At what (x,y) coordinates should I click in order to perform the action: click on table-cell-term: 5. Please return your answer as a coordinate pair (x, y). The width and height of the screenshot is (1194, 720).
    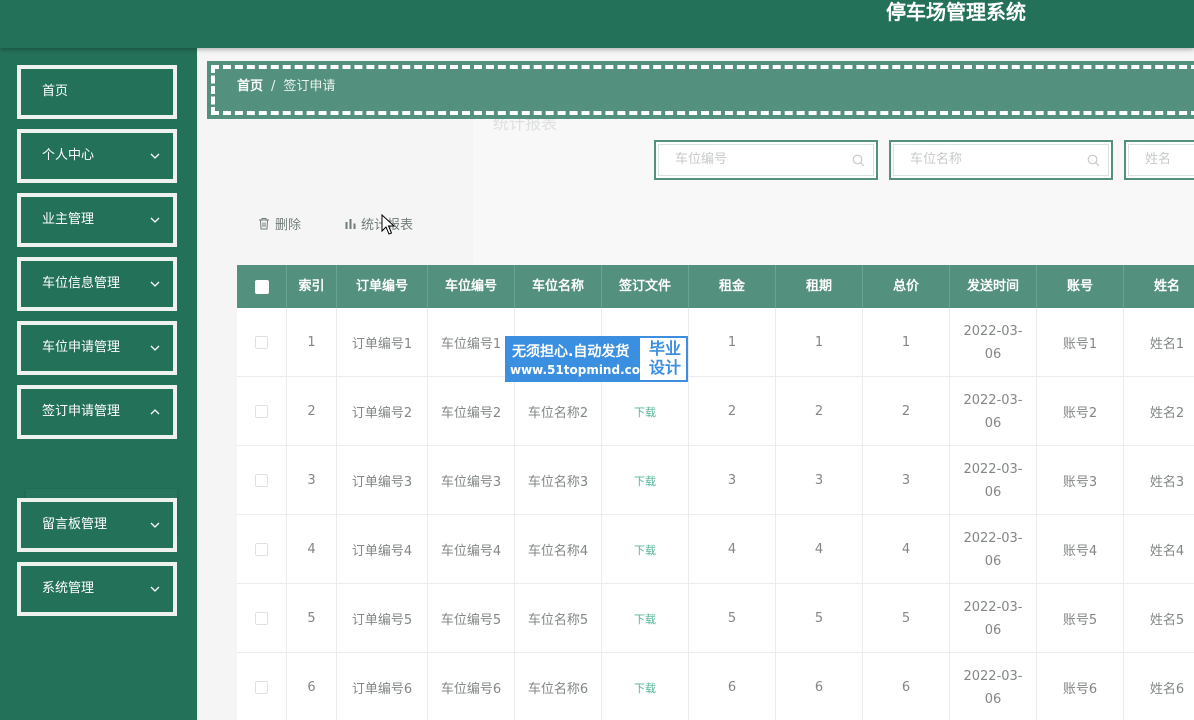
    Looking at the image, I should click on (819, 618).